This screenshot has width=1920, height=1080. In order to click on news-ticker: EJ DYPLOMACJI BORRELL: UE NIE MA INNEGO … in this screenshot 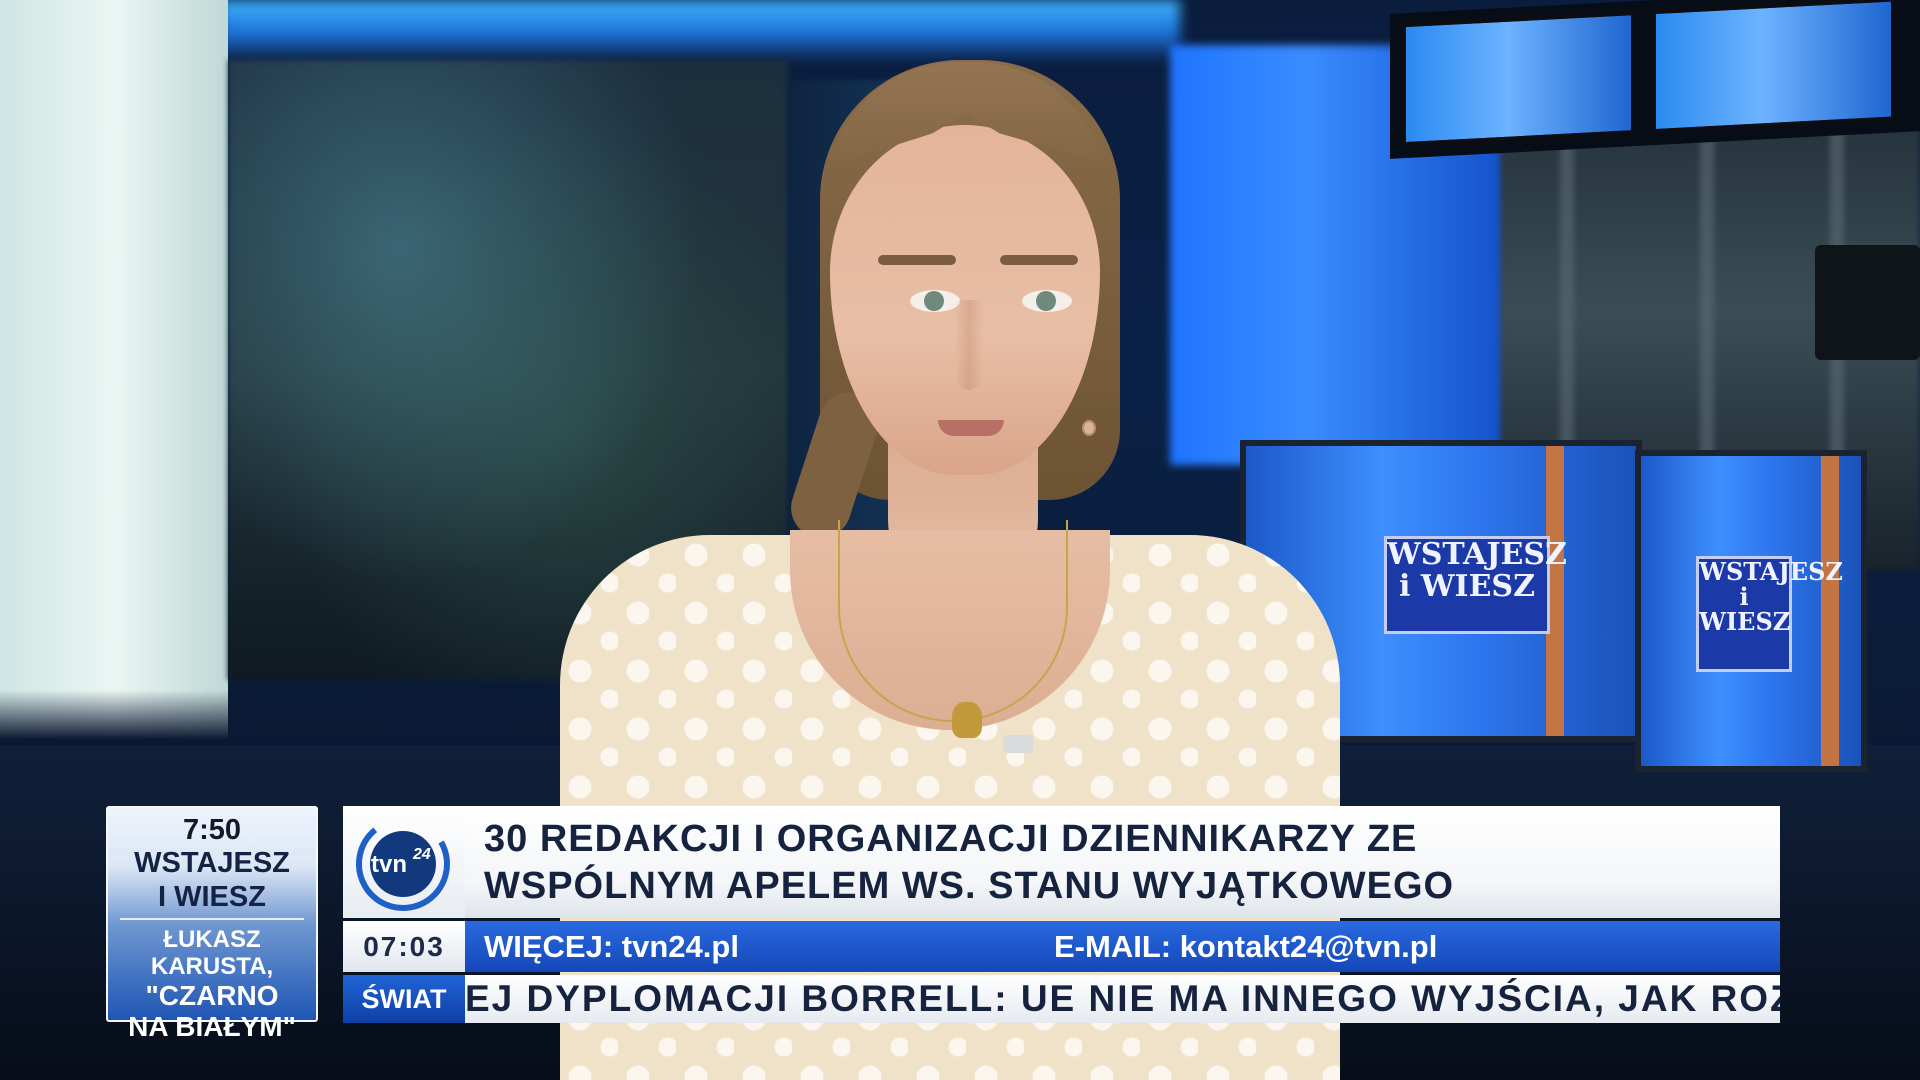, I will do `click(1122, 999)`.